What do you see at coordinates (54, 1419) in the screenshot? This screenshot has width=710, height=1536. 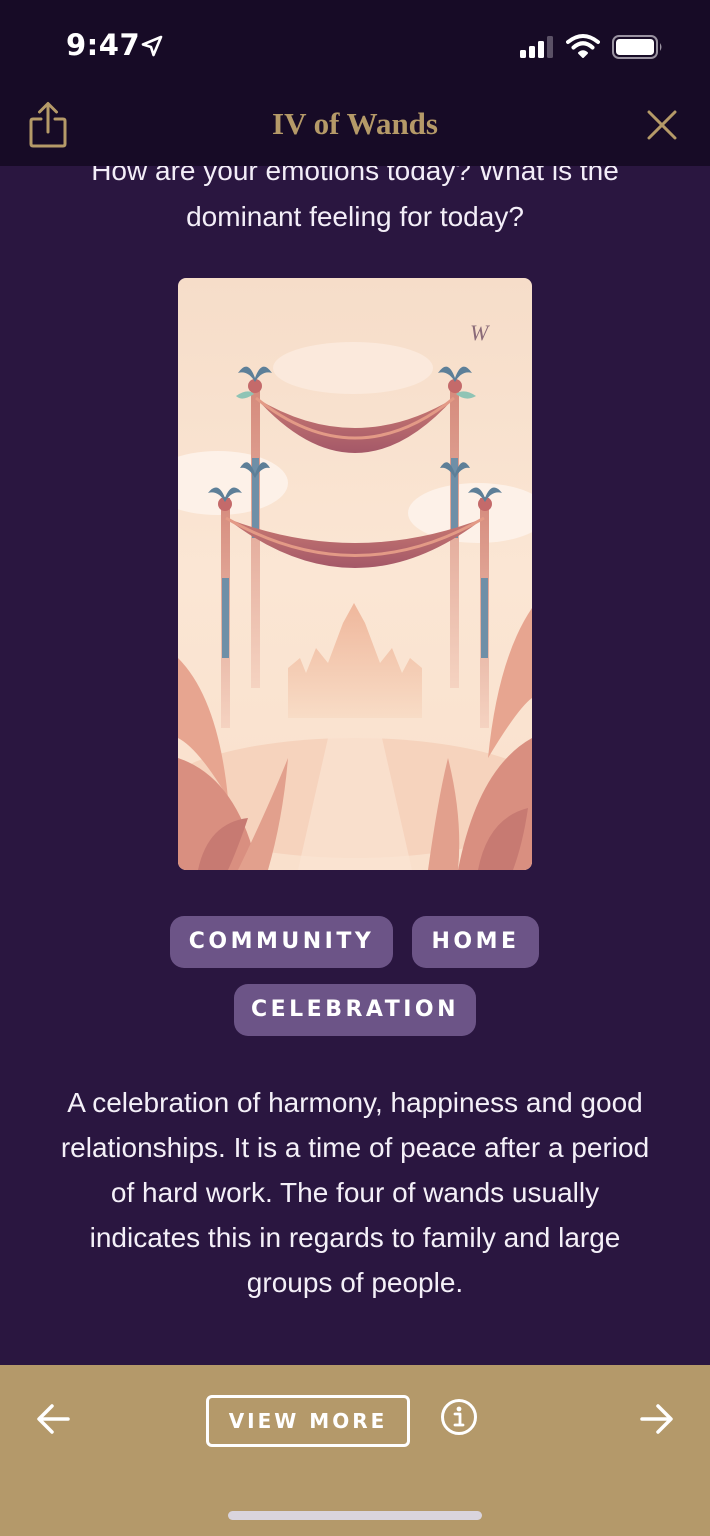 I see `arrow-left-icon` at bounding box center [54, 1419].